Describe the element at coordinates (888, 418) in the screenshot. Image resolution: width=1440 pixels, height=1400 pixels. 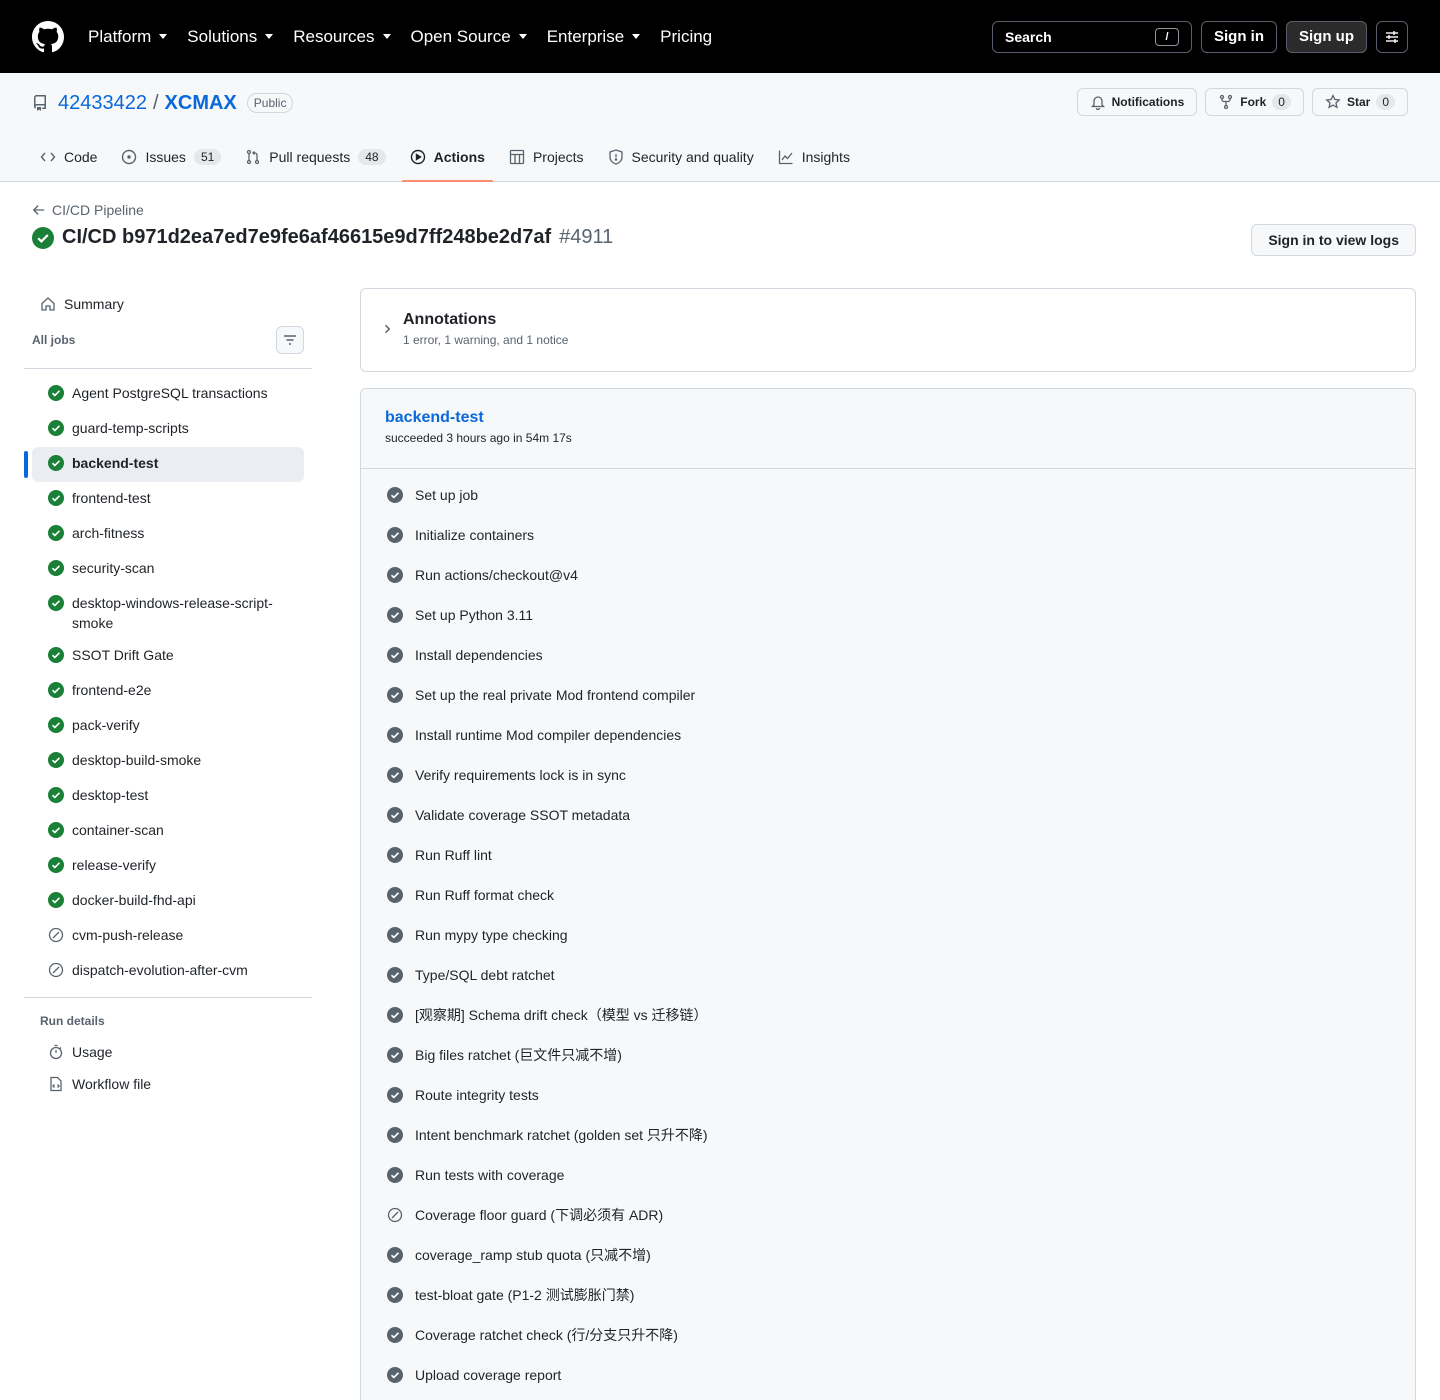
I see `job-name-link: backend-test` at that location.